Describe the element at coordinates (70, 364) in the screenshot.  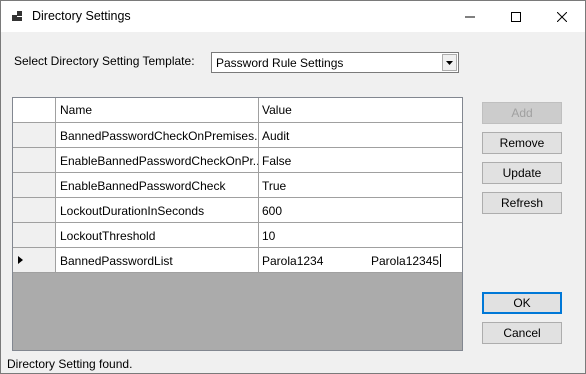
I see `status-text: Directory Setting found.` at that location.